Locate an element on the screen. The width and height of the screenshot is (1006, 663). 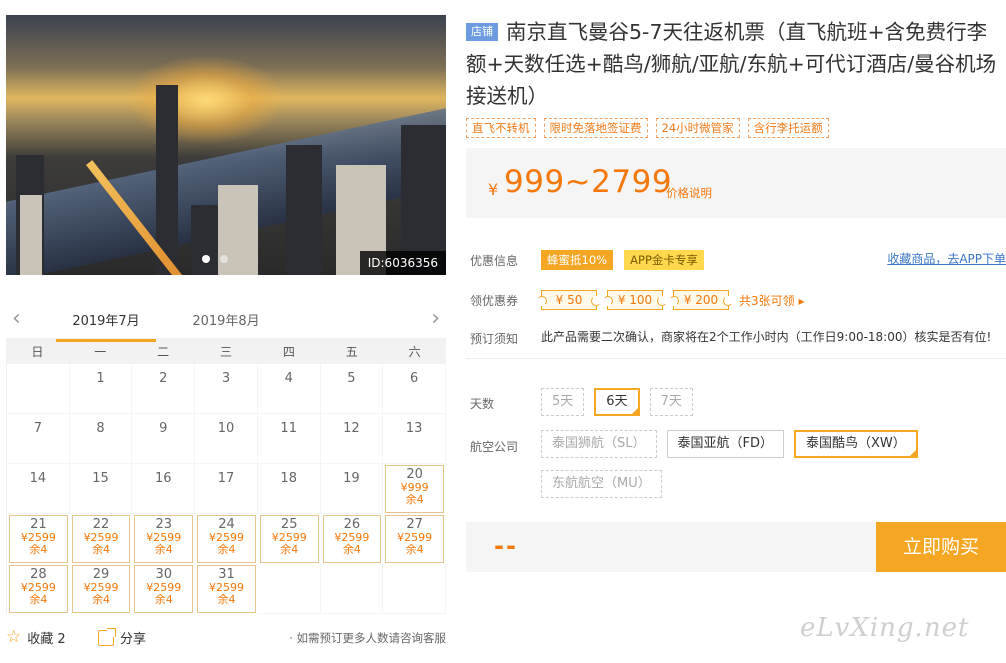
currency-symbol: ¥ is located at coordinates (493, 189).